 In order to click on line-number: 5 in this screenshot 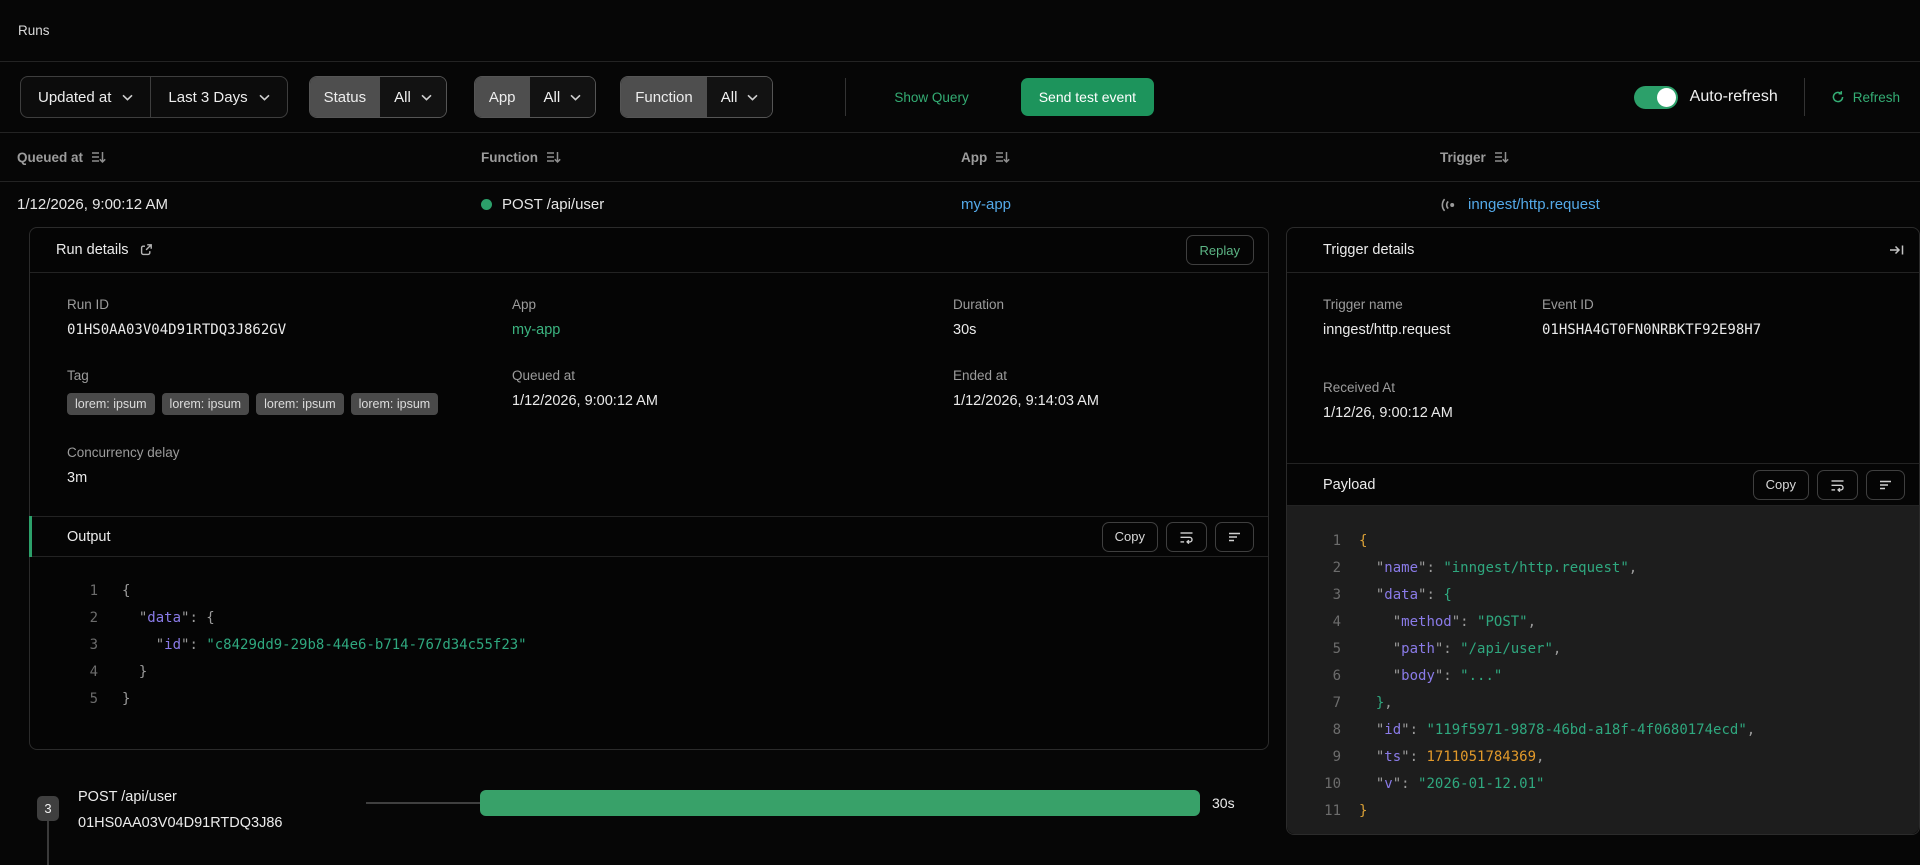, I will do `click(1336, 649)`.